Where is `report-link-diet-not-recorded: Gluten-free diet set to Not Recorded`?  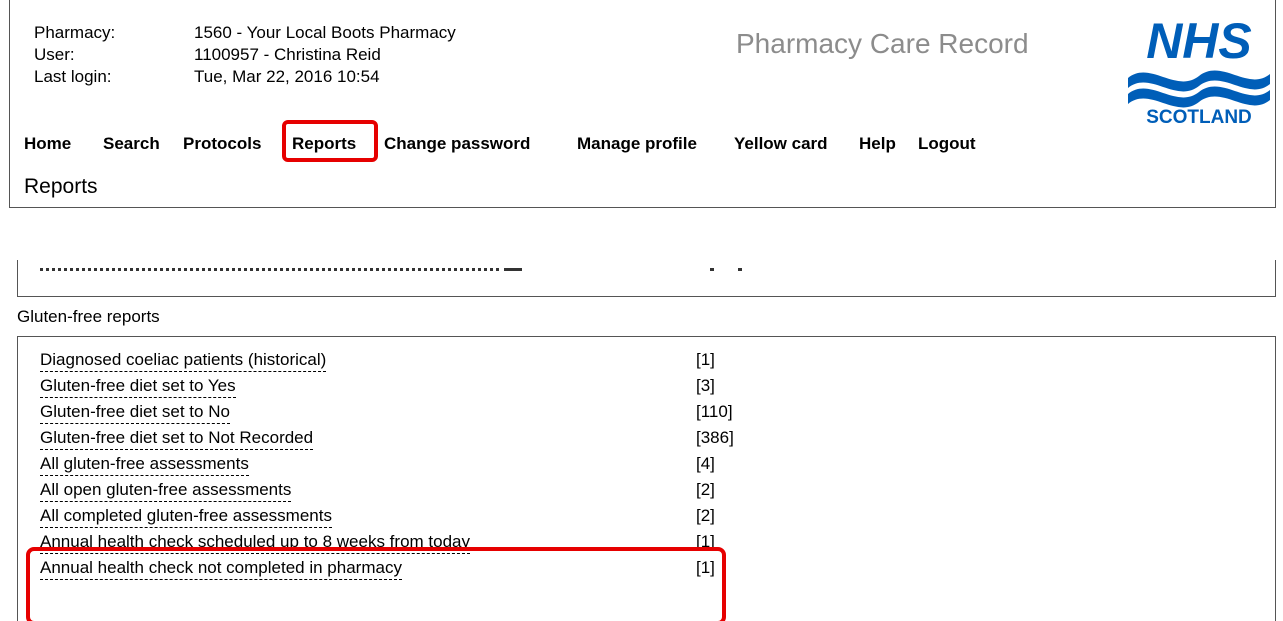 report-link-diet-not-recorded: Gluten-free diet set to Not Recorded is located at coordinates (177, 438).